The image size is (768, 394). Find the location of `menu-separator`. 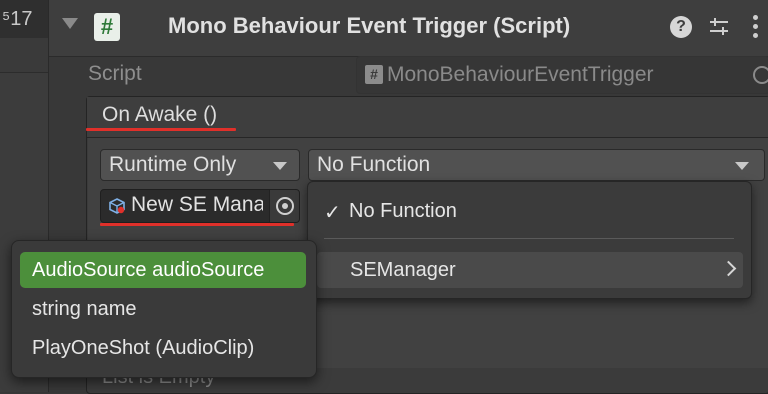

menu-separator is located at coordinates (529, 238).